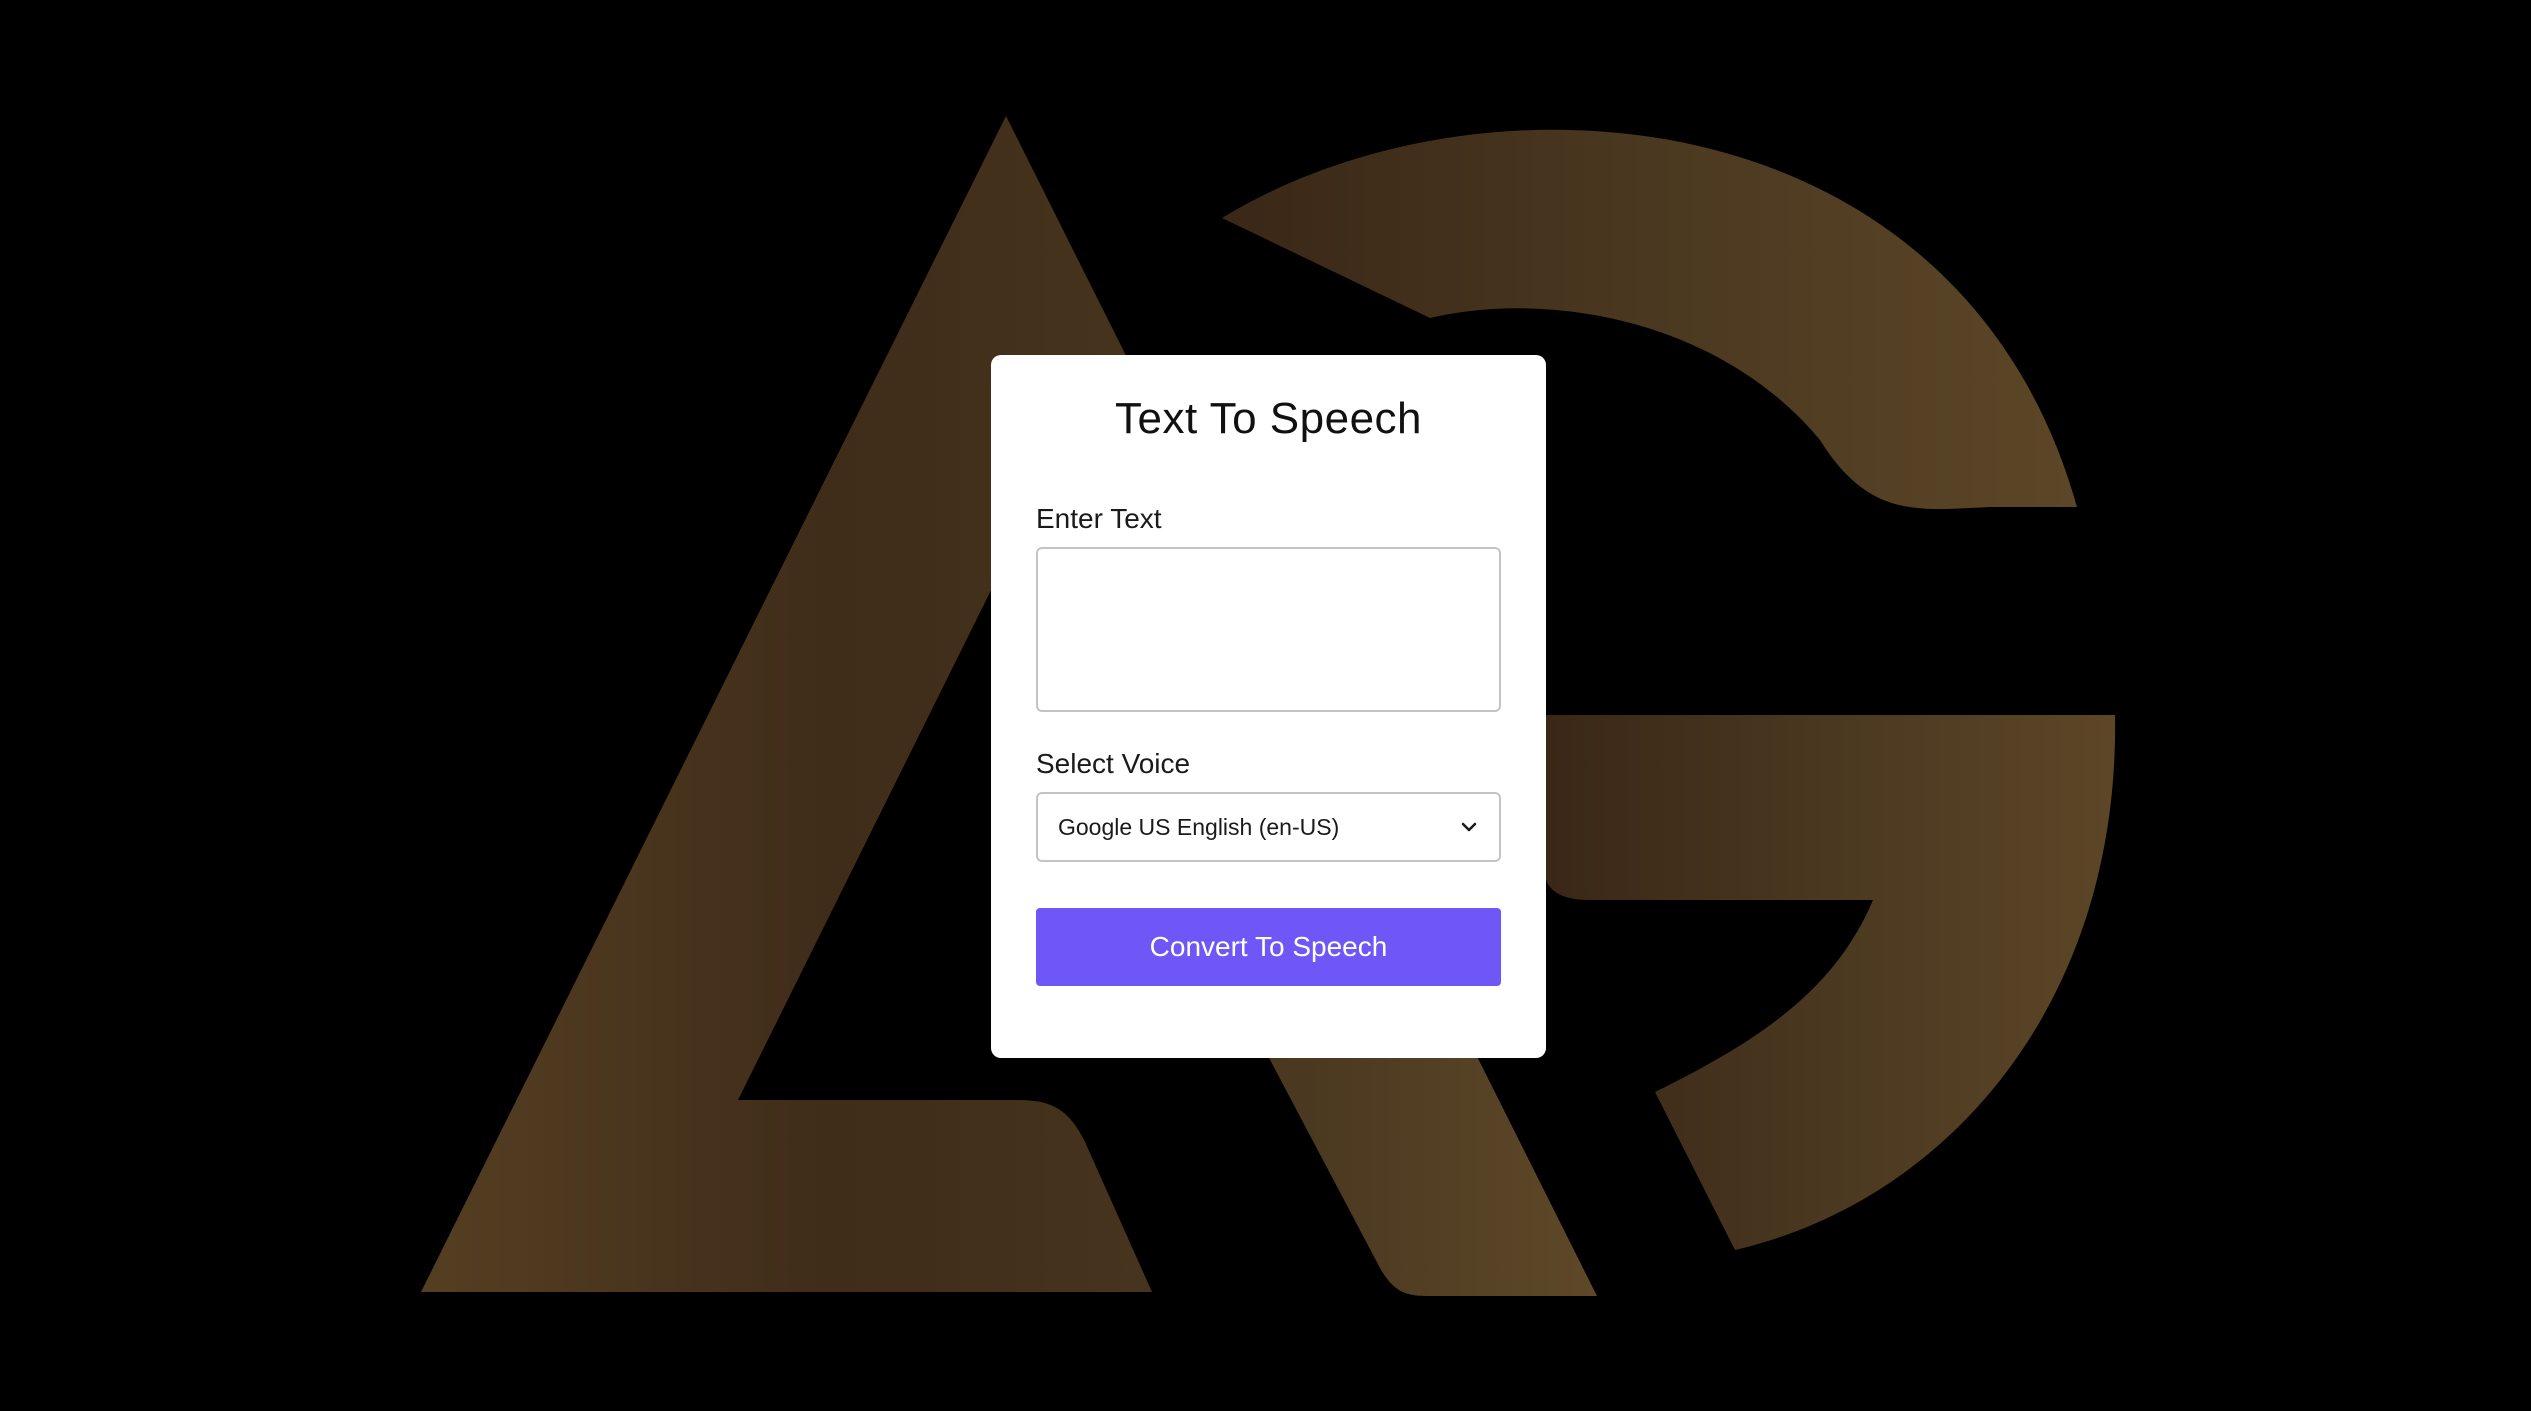  What do you see at coordinates (1199, 826) in the screenshot?
I see `voice-select-value: Google US English (en-US)` at bounding box center [1199, 826].